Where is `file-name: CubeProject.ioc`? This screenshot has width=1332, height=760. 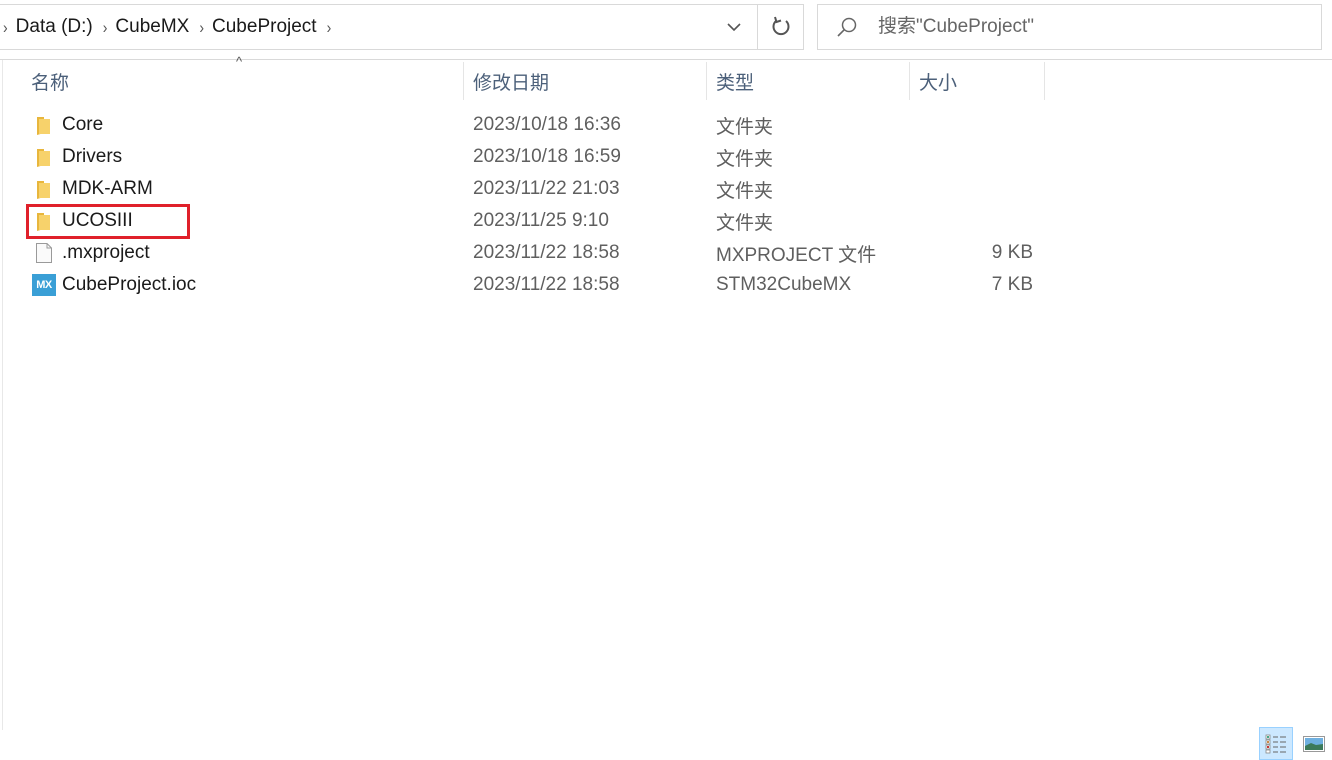 file-name: CubeProject.ioc is located at coordinates (129, 284).